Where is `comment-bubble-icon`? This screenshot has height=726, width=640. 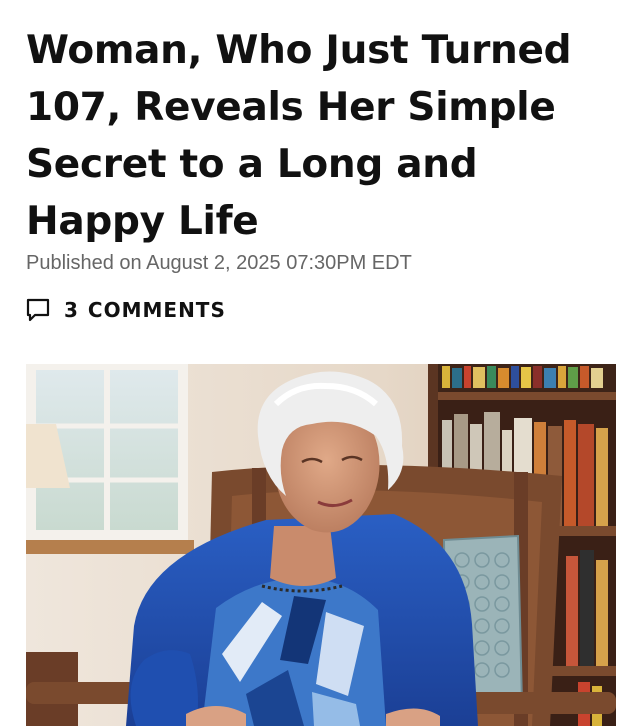 comment-bubble-icon is located at coordinates (38, 310).